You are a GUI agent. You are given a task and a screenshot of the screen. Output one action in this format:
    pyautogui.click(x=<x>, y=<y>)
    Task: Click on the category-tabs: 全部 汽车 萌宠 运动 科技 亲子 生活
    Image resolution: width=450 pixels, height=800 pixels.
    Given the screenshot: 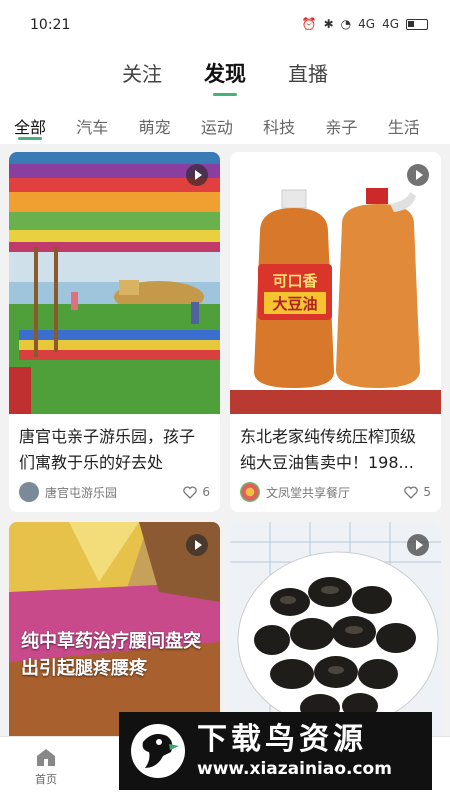 What is the action you would take?
    pyautogui.click(x=225, y=121)
    